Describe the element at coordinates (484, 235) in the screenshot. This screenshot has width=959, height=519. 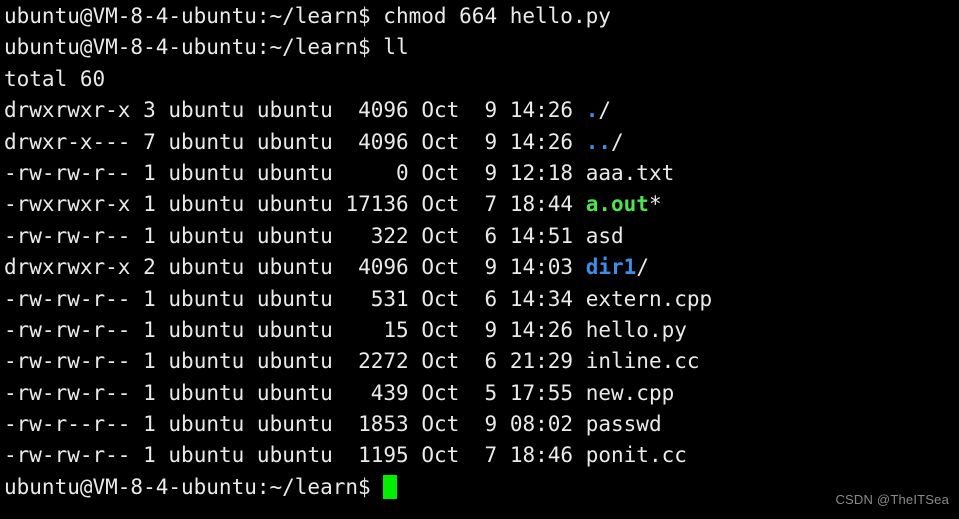
I see `cell-day: 6` at that location.